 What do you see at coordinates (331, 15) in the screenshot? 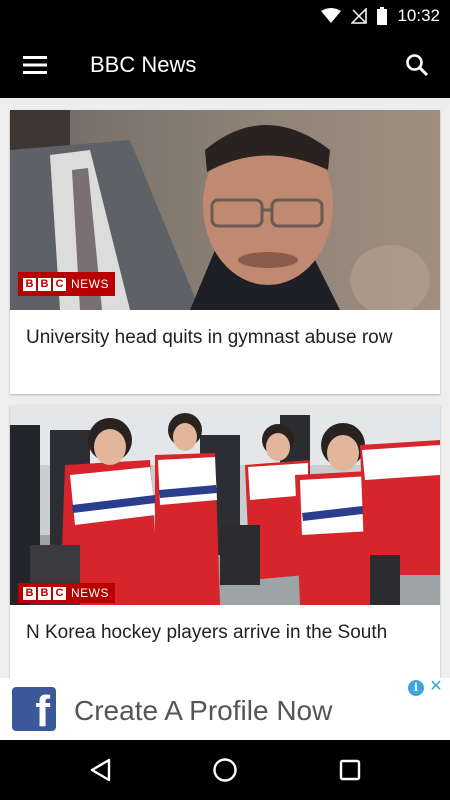
I see `wifi-icon` at bounding box center [331, 15].